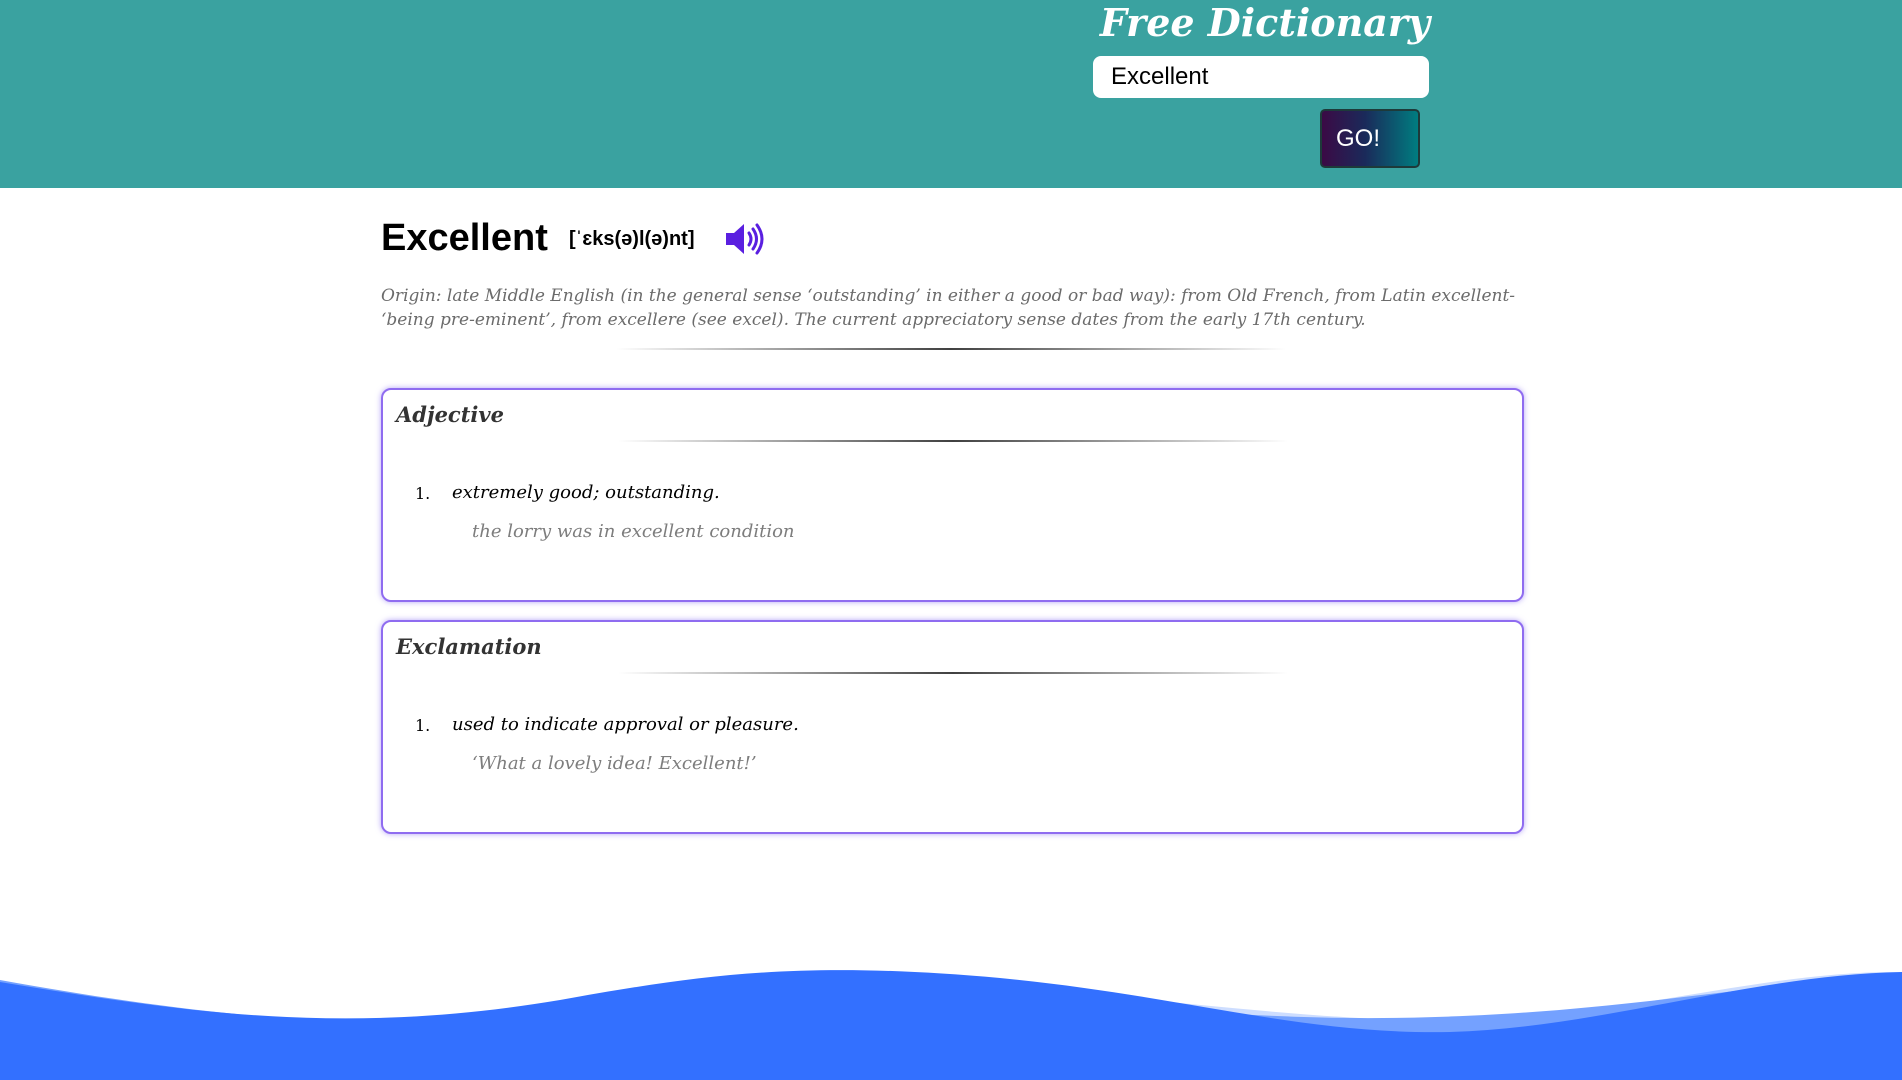 Image resolution: width=1902 pixels, height=1080 pixels. I want to click on speaker-volume-icon, so click(745, 239).